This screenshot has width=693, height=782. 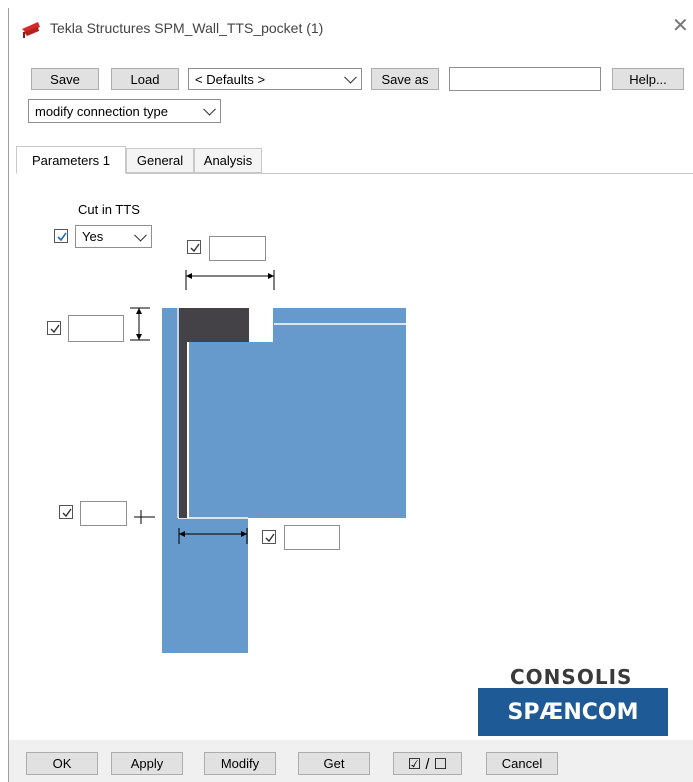 I want to click on consolis-logo: CONSOLIS, so click(x=571, y=677).